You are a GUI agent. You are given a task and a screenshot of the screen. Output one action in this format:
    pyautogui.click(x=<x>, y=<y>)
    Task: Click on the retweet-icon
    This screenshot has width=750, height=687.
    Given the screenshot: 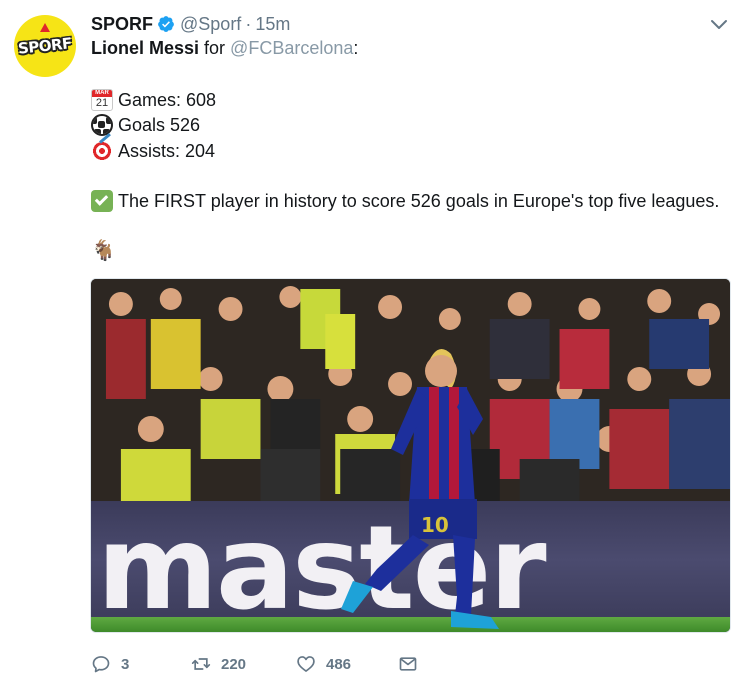 What is the action you would take?
    pyautogui.click(x=201, y=664)
    